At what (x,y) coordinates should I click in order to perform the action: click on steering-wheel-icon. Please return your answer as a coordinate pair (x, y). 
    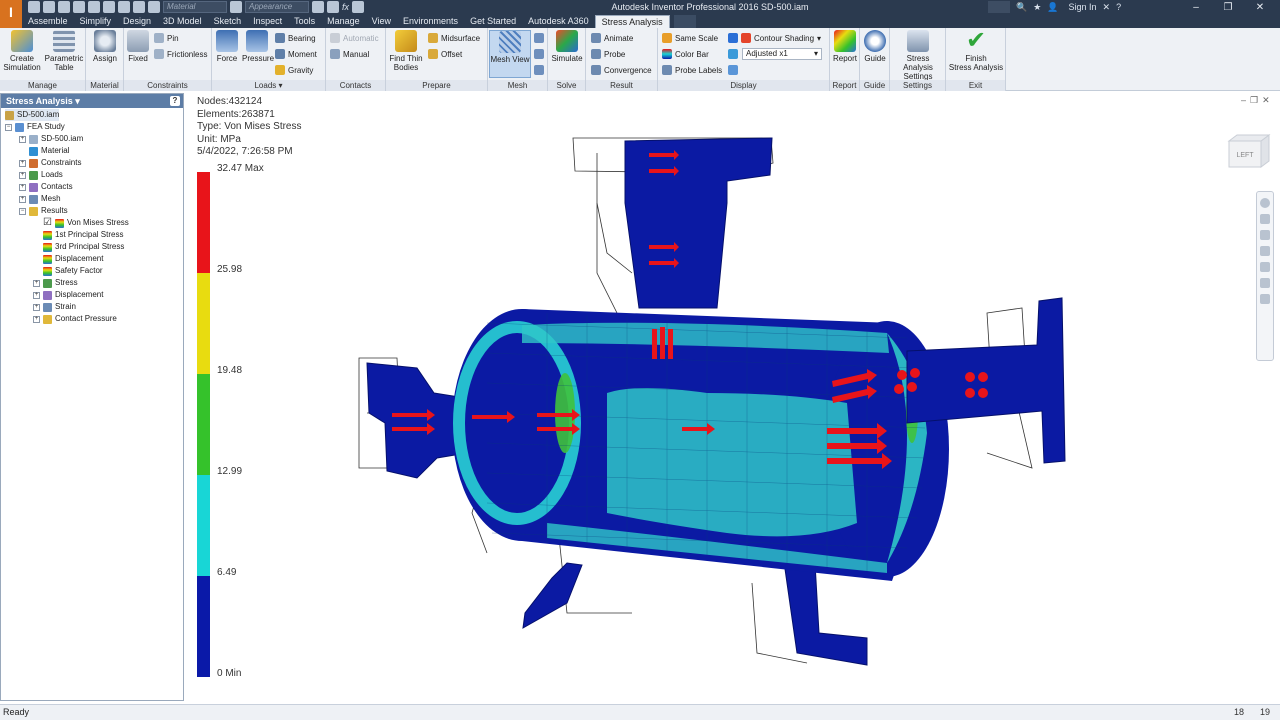
    Looking at the image, I should click on (1265, 203).